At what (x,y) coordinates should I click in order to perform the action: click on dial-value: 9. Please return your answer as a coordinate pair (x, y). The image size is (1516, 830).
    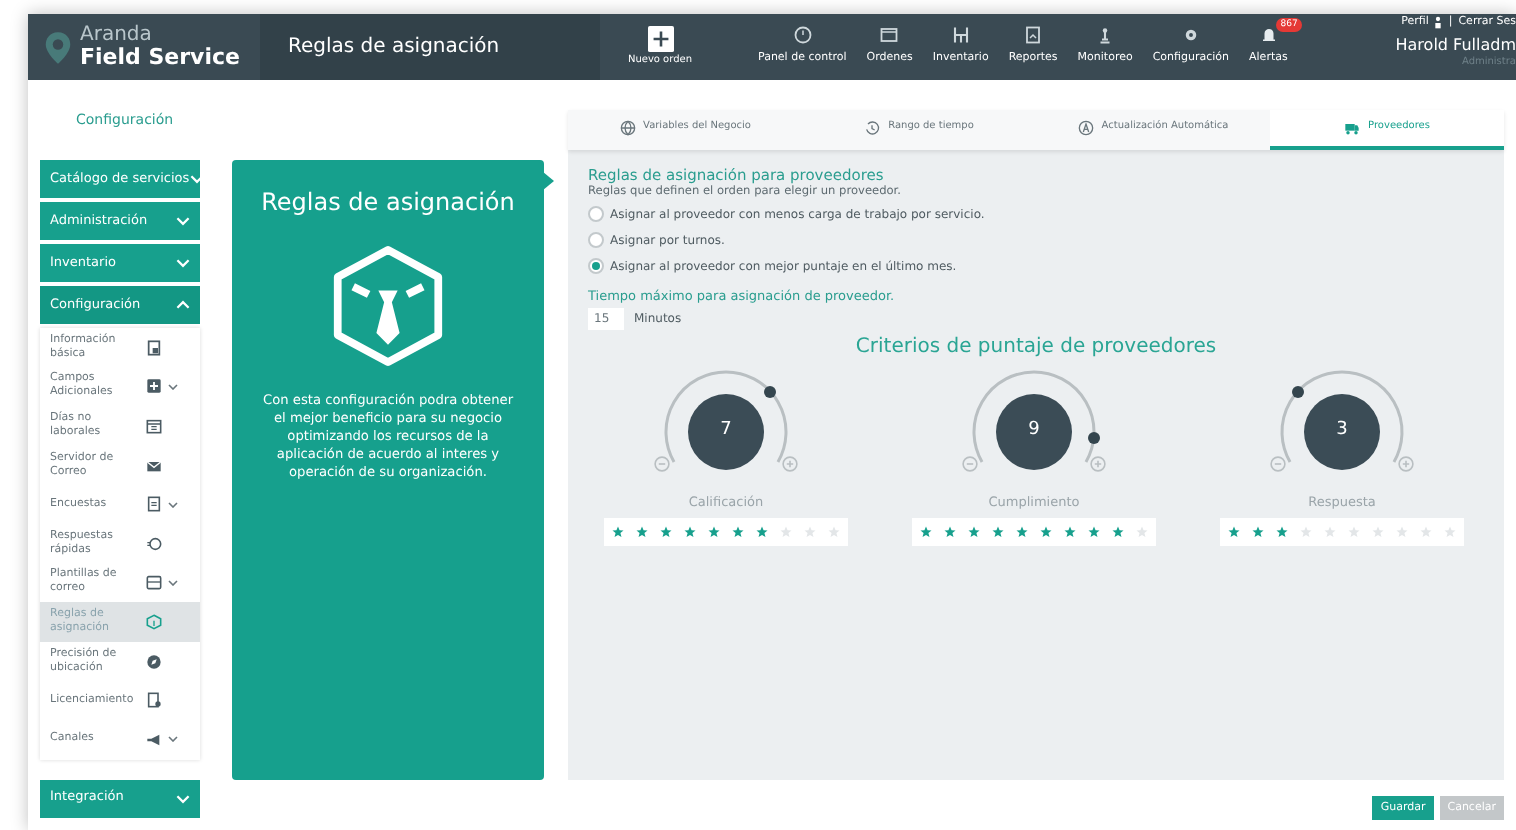
    Looking at the image, I should click on (1034, 432).